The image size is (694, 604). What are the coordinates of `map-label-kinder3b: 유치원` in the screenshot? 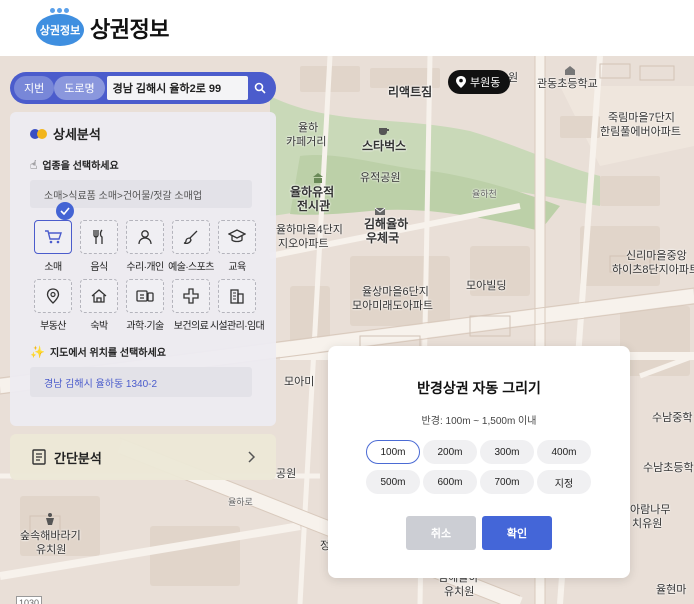 It's located at (459, 592).